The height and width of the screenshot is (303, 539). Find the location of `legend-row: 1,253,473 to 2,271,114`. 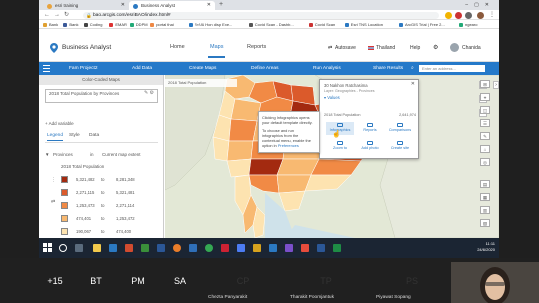

legend-row: 1,253,473 to 2,271,114 is located at coordinates (111, 205).